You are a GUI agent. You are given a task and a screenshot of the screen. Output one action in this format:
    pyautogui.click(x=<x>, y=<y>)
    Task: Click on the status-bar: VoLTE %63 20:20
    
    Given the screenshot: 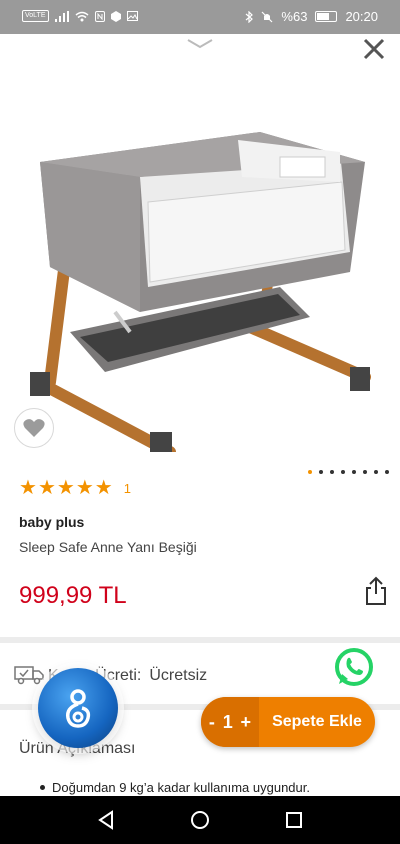 What is the action you would take?
    pyautogui.click(x=200, y=17)
    